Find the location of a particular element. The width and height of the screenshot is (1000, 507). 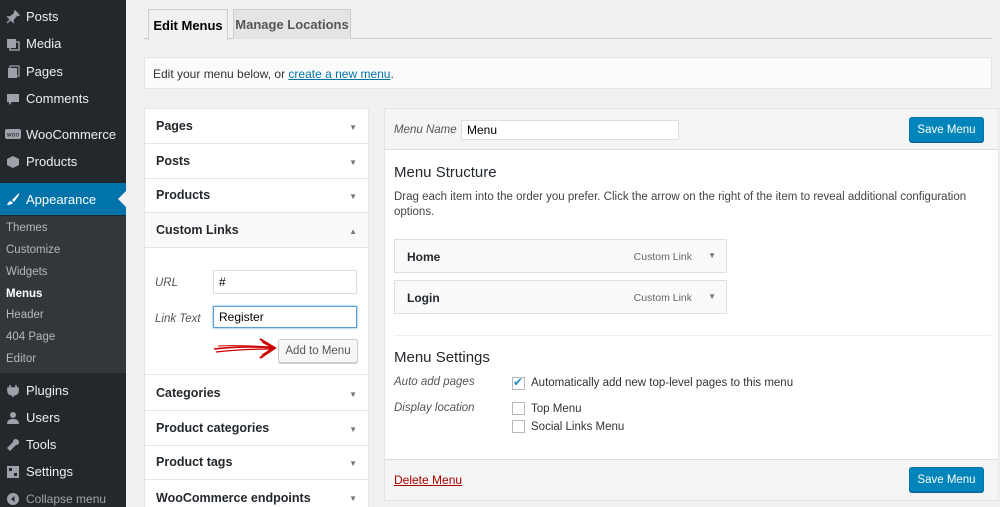

settings-divider is located at coordinates (692, 335).